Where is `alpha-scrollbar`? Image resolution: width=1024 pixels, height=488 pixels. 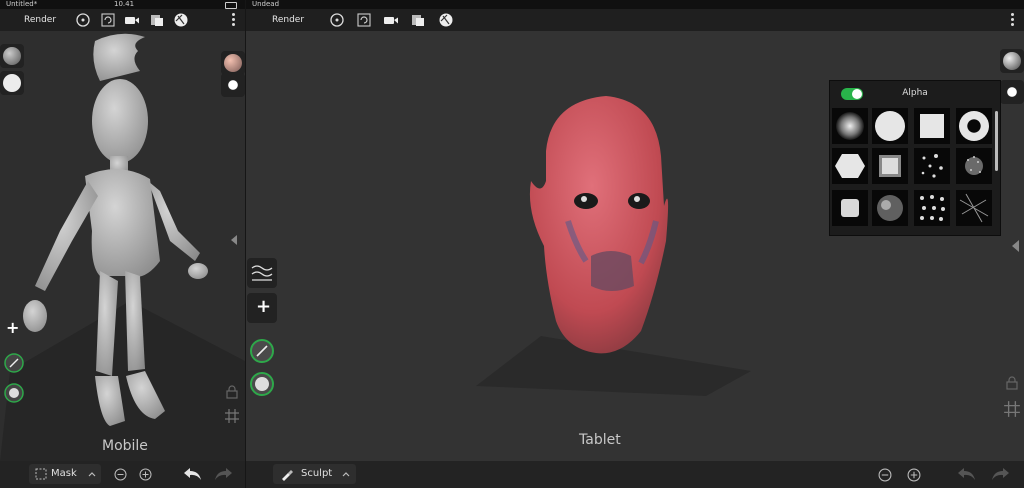 alpha-scrollbar is located at coordinates (996, 141).